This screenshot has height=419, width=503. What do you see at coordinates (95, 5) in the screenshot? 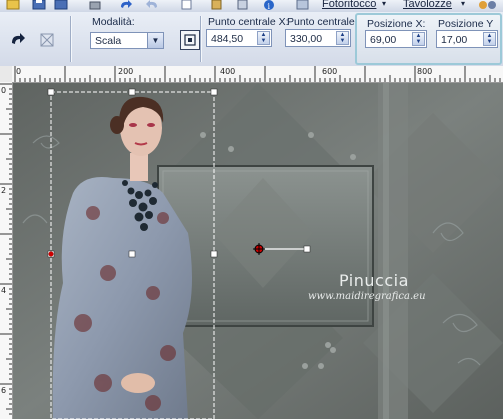
I see `print-icon` at bounding box center [95, 5].